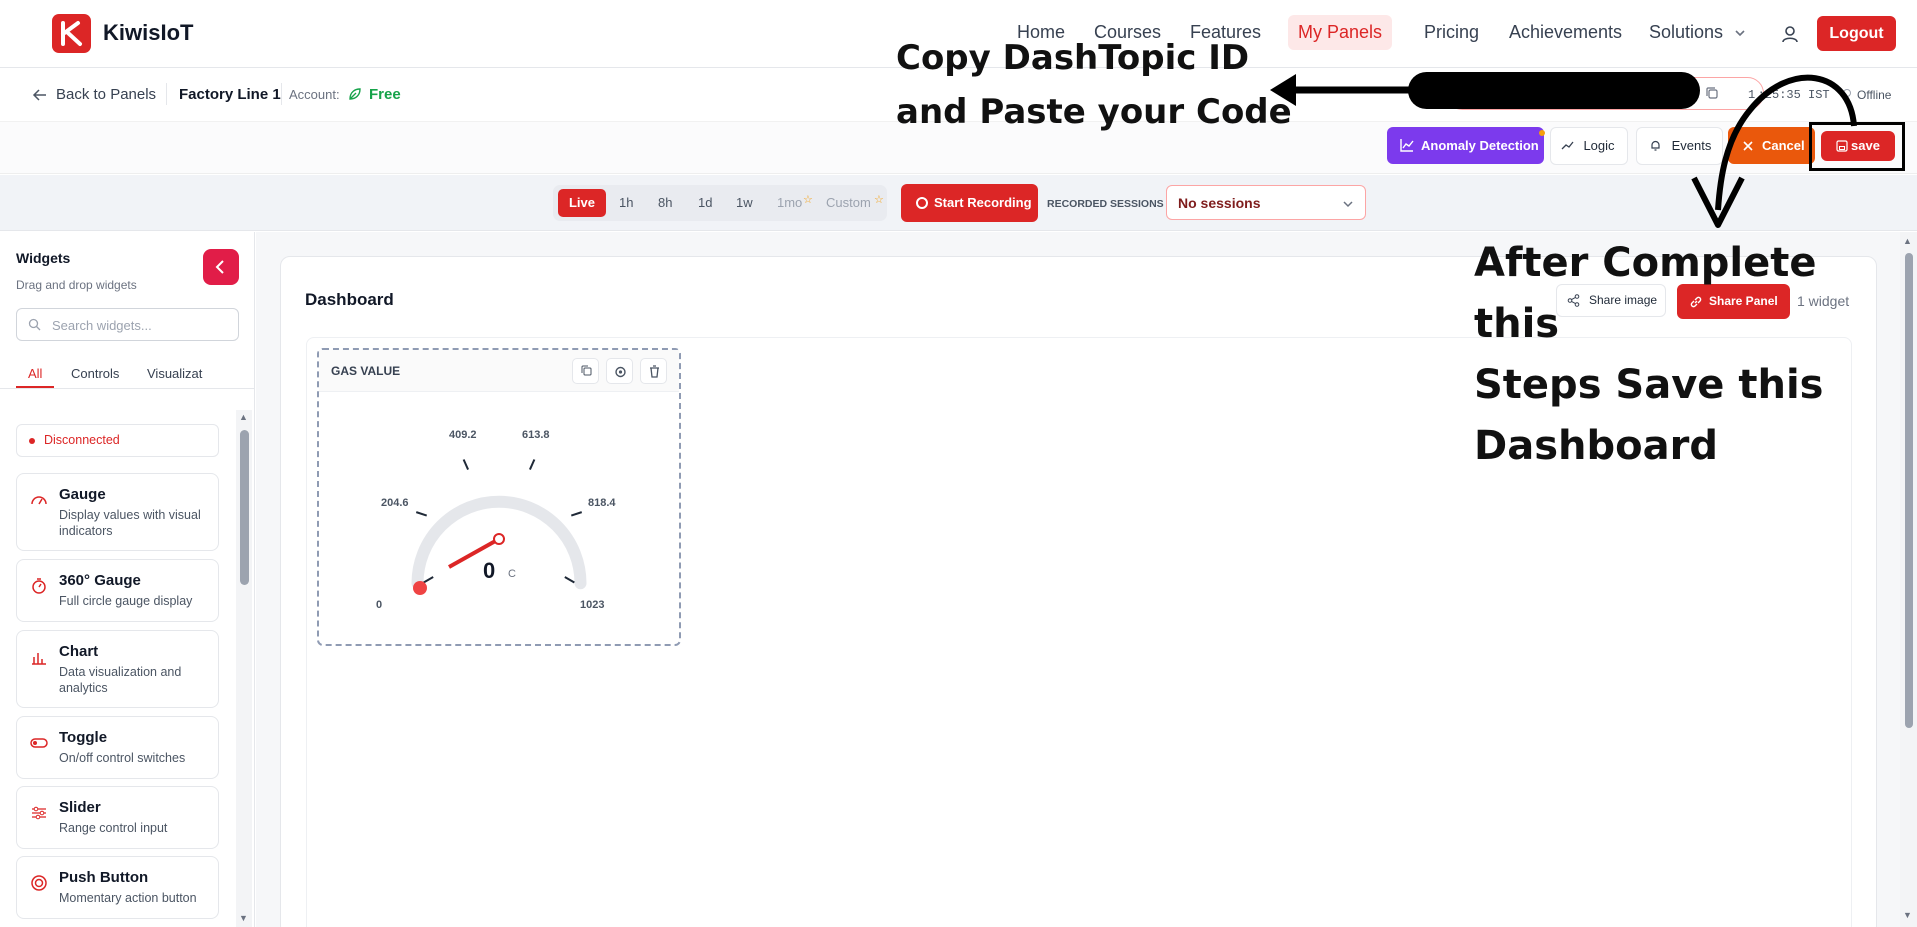 The height and width of the screenshot is (927, 1917). What do you see at coordinates (1645, 293) in the screenshot?
I see `annotation-line: After Complete this` at bounding box center [1645, 293].